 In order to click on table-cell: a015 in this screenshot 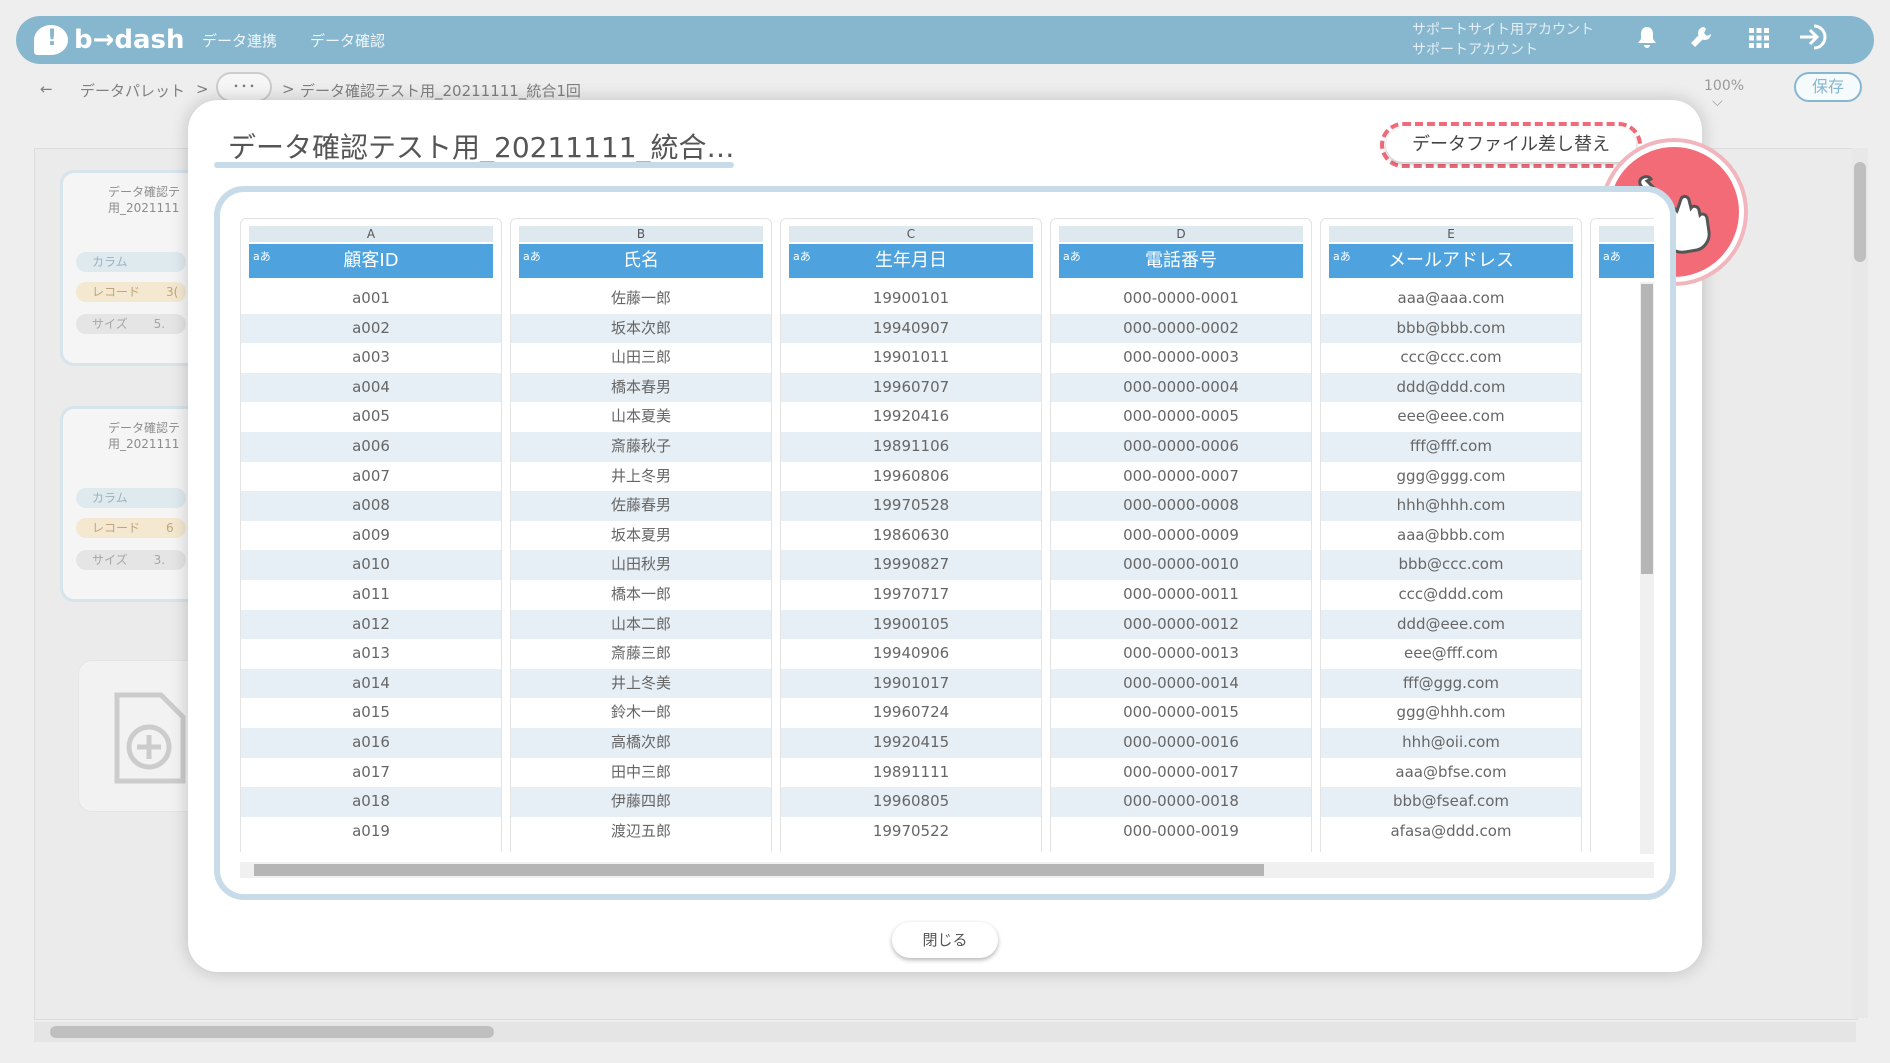, I will do `click(371, 713)`.